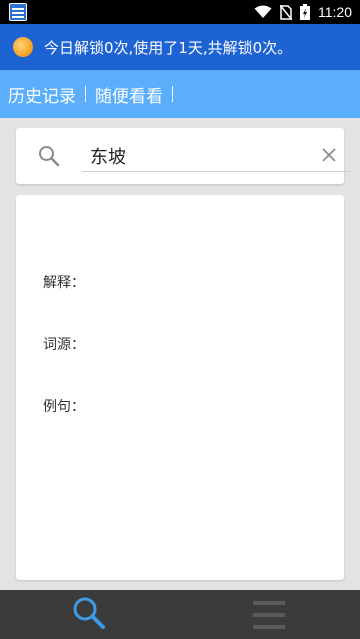  I want to click on status-bar: 11:20, so click(180, 12).